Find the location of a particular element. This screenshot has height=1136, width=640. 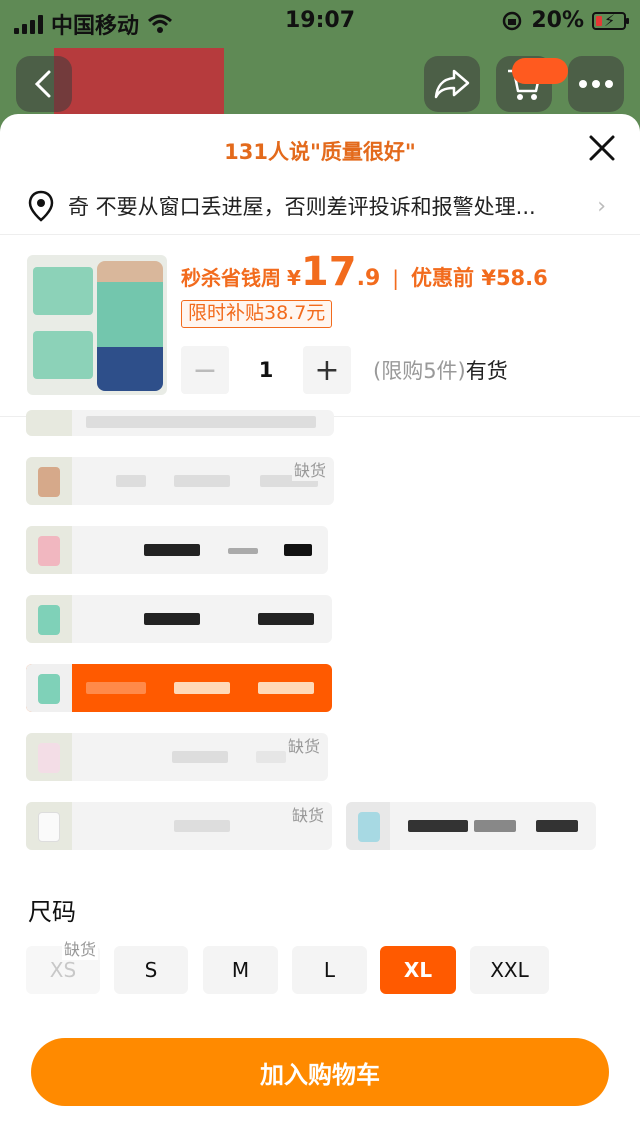

back-button is located at coordinates (44, 84).